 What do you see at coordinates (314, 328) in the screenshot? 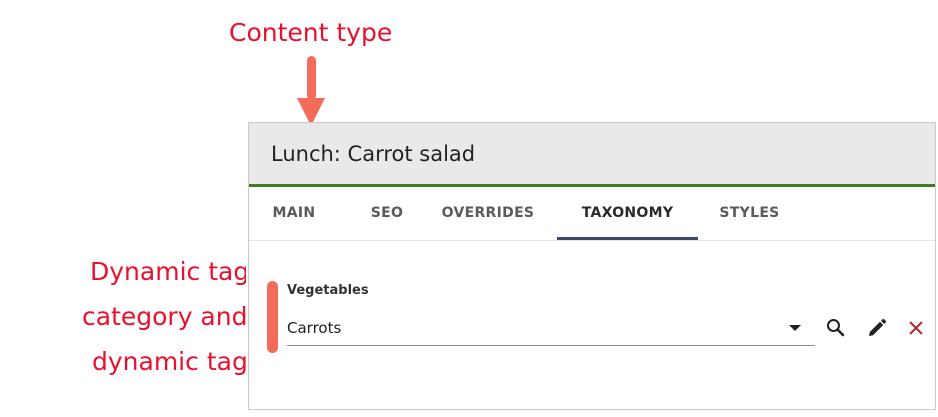
I see `vegetables-select-value: Carrots` at bounding box center [314, 328].